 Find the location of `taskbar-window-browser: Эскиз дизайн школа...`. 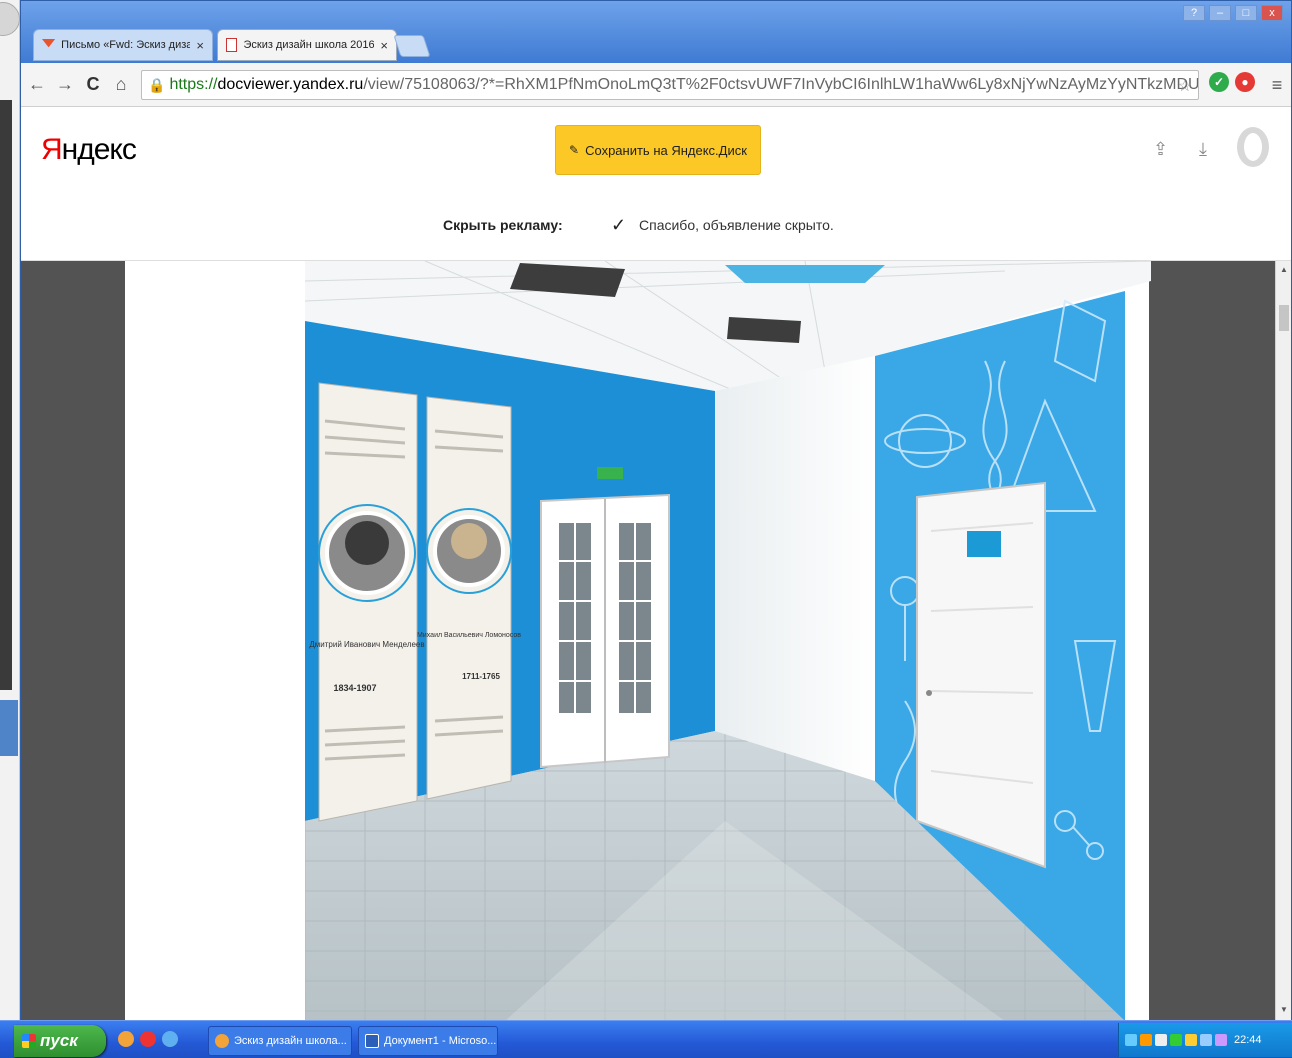

taskbar-window-browser: Эскиз дизайн школа... is located at coordinates (280, 1041).